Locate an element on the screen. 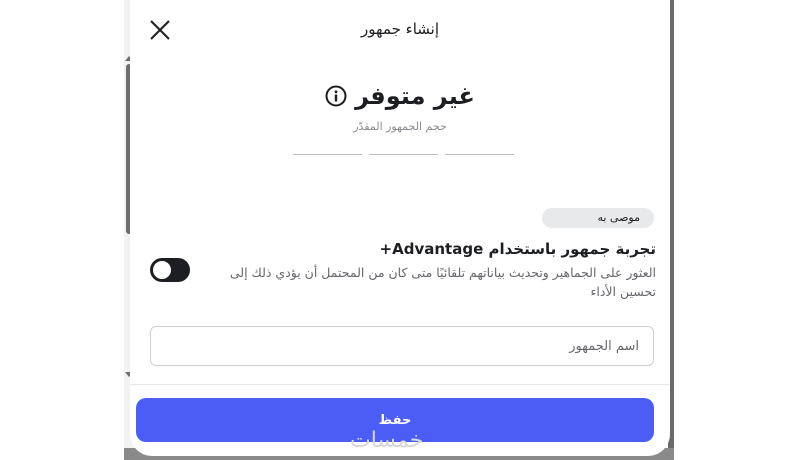  size-bar-mid is located at coordinates (403, 154).